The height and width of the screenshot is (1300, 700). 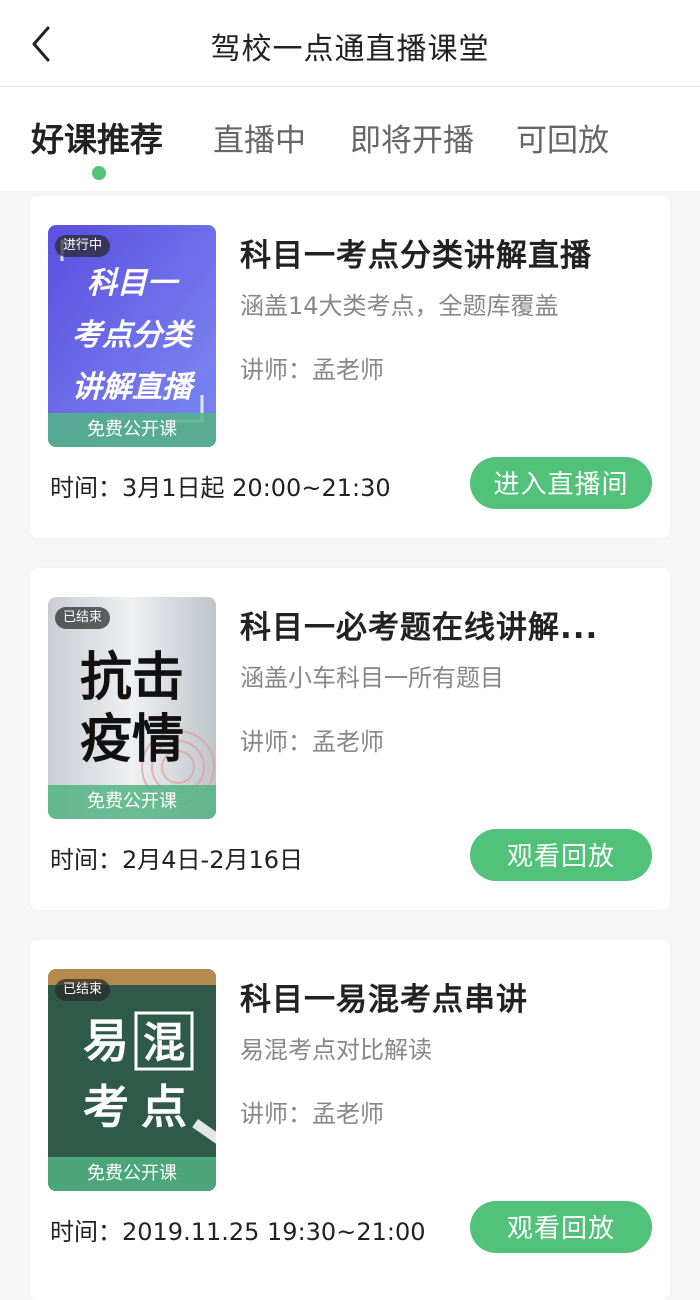 I want to click on active-tab-indicator, so click(x=99, y=173).